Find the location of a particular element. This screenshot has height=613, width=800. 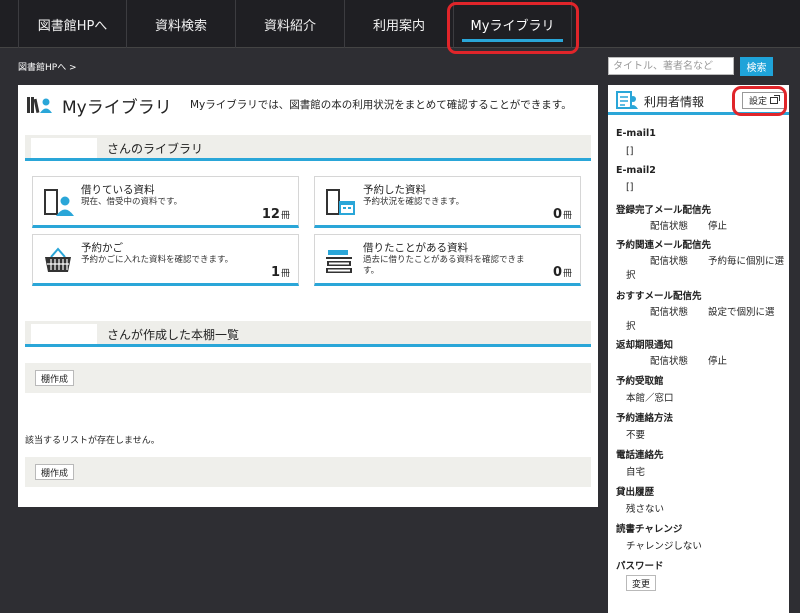

user-info-title: 利用者情報 is located at coordinates (674, 102).